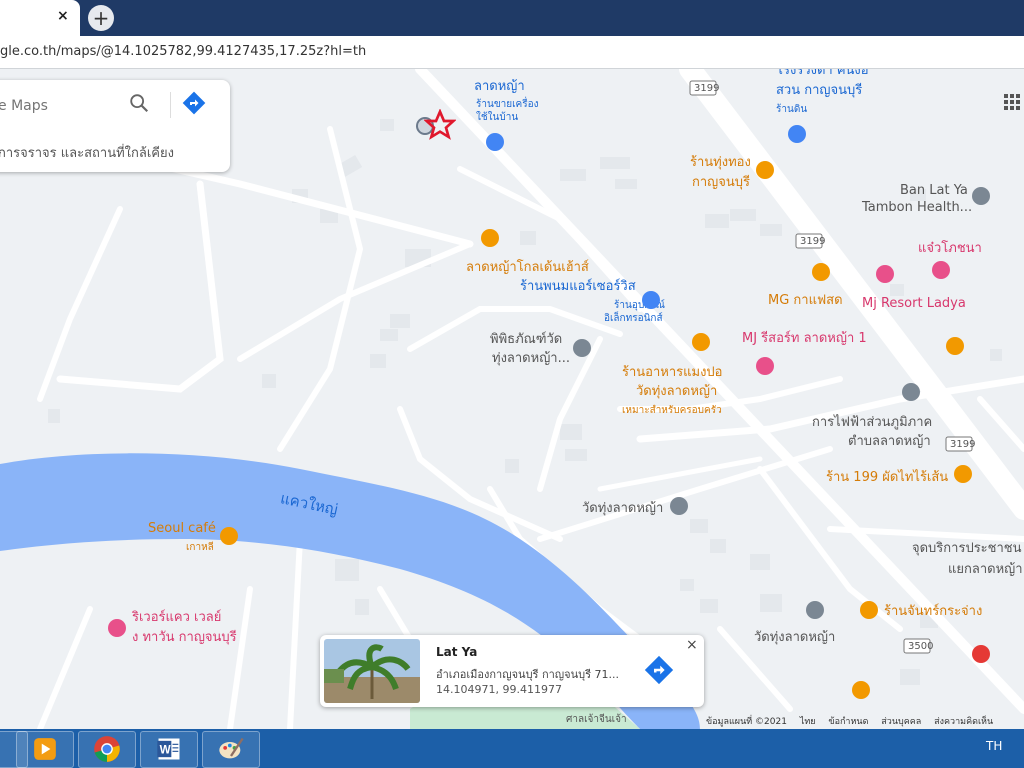  What do you see at coordinates (950, 249) in the screenshot?
I see `place-jaeo: แจ๋วโภชนา` at bounding box center [950, 249].